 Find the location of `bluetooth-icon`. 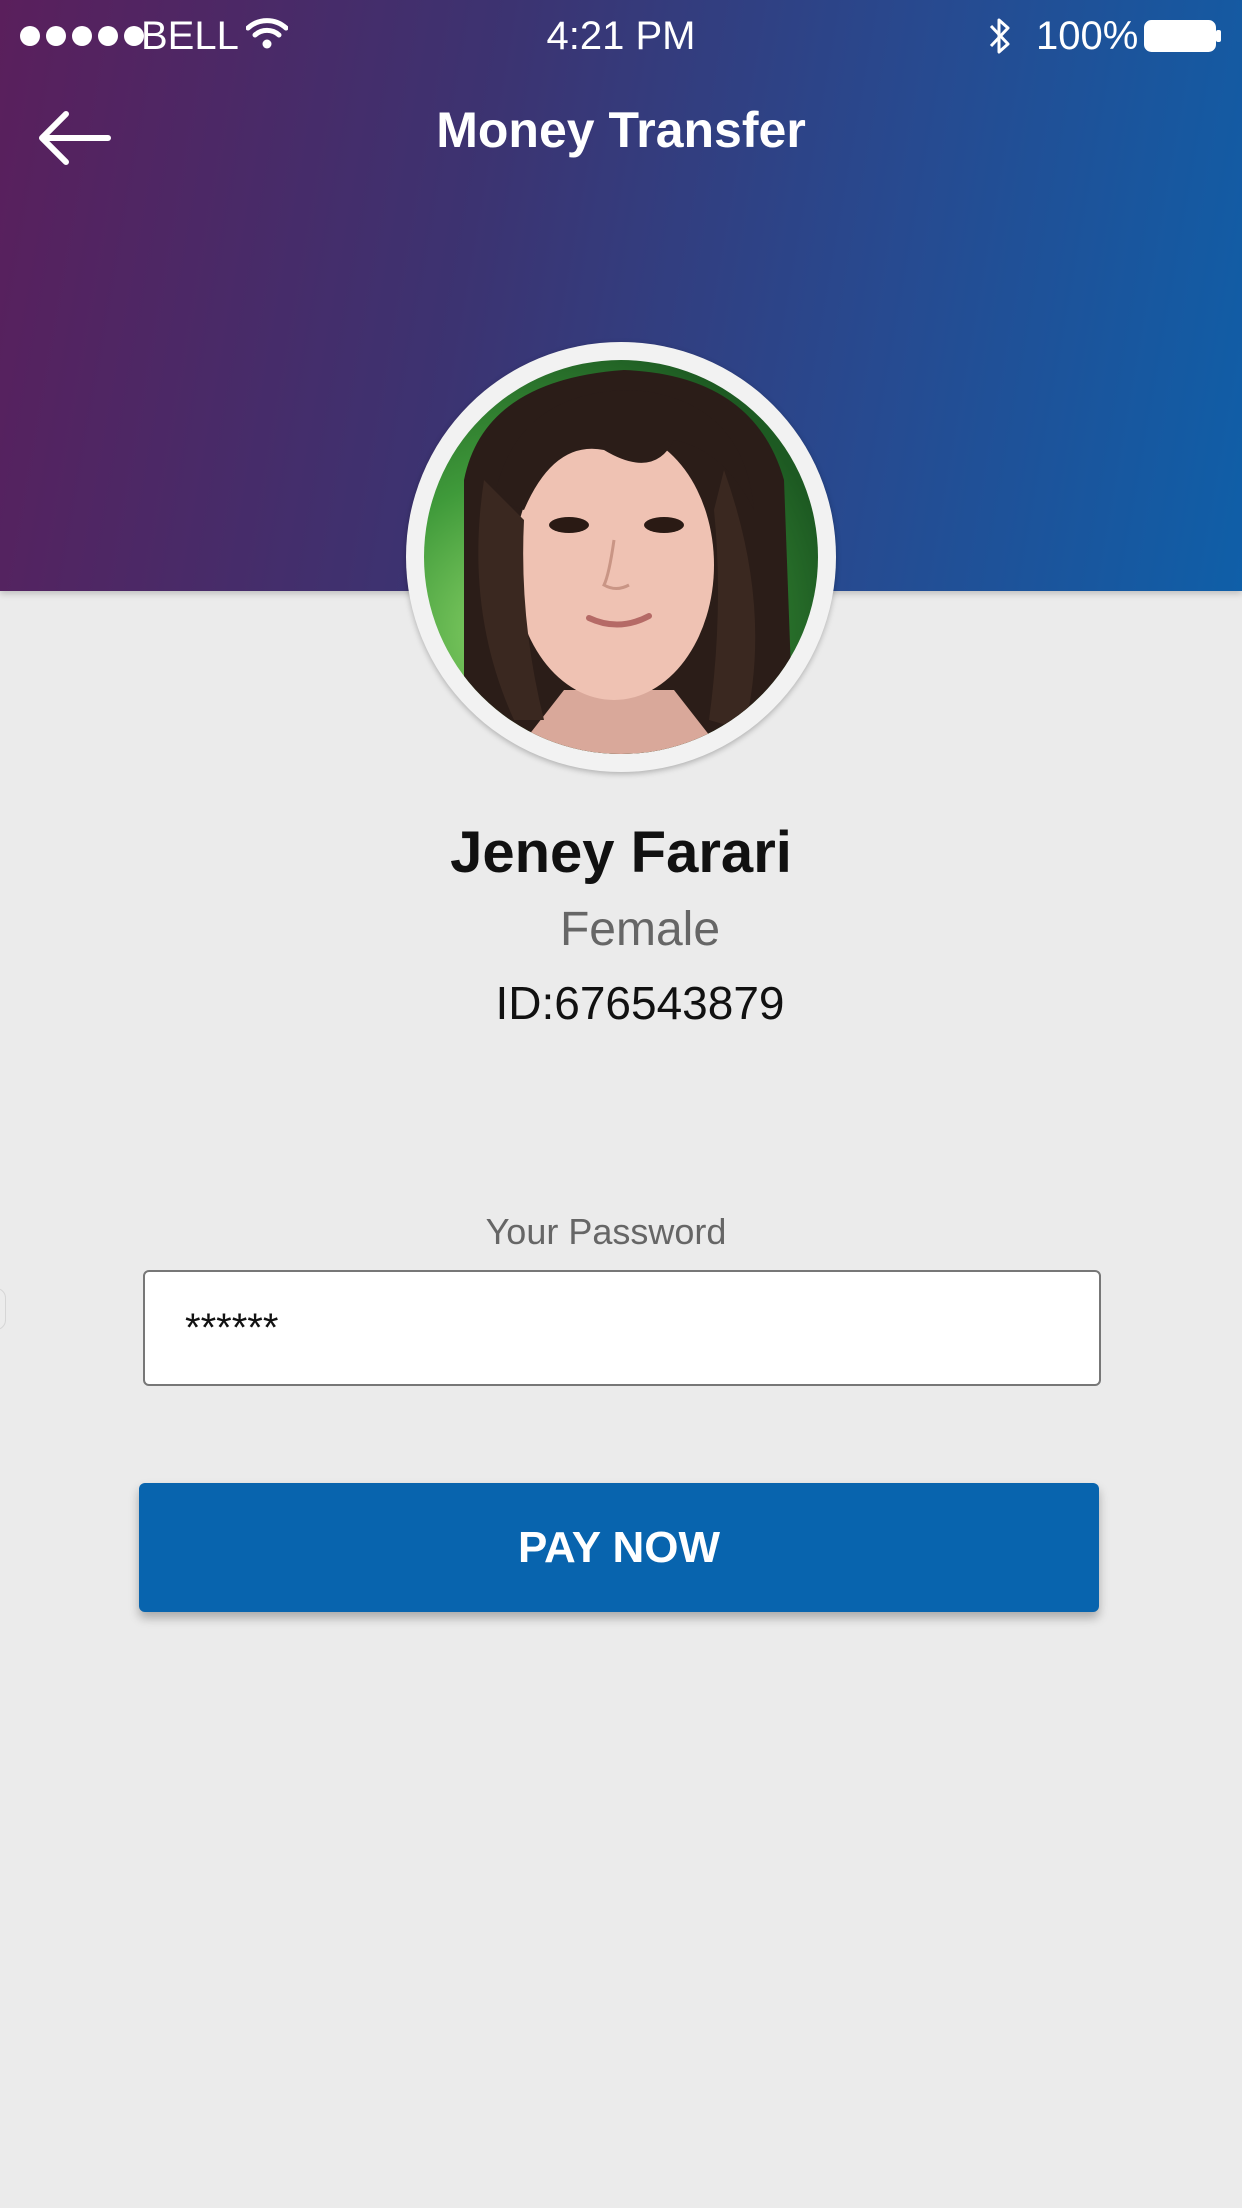

bluetooth-icon is located at coordinates (999, 36).